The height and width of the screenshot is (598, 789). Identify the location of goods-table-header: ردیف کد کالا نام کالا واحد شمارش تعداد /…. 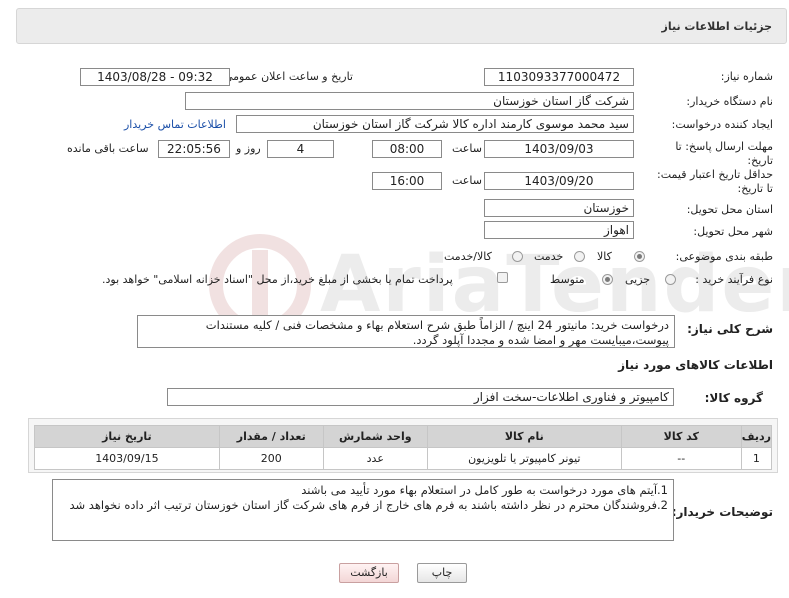
(403, 436).